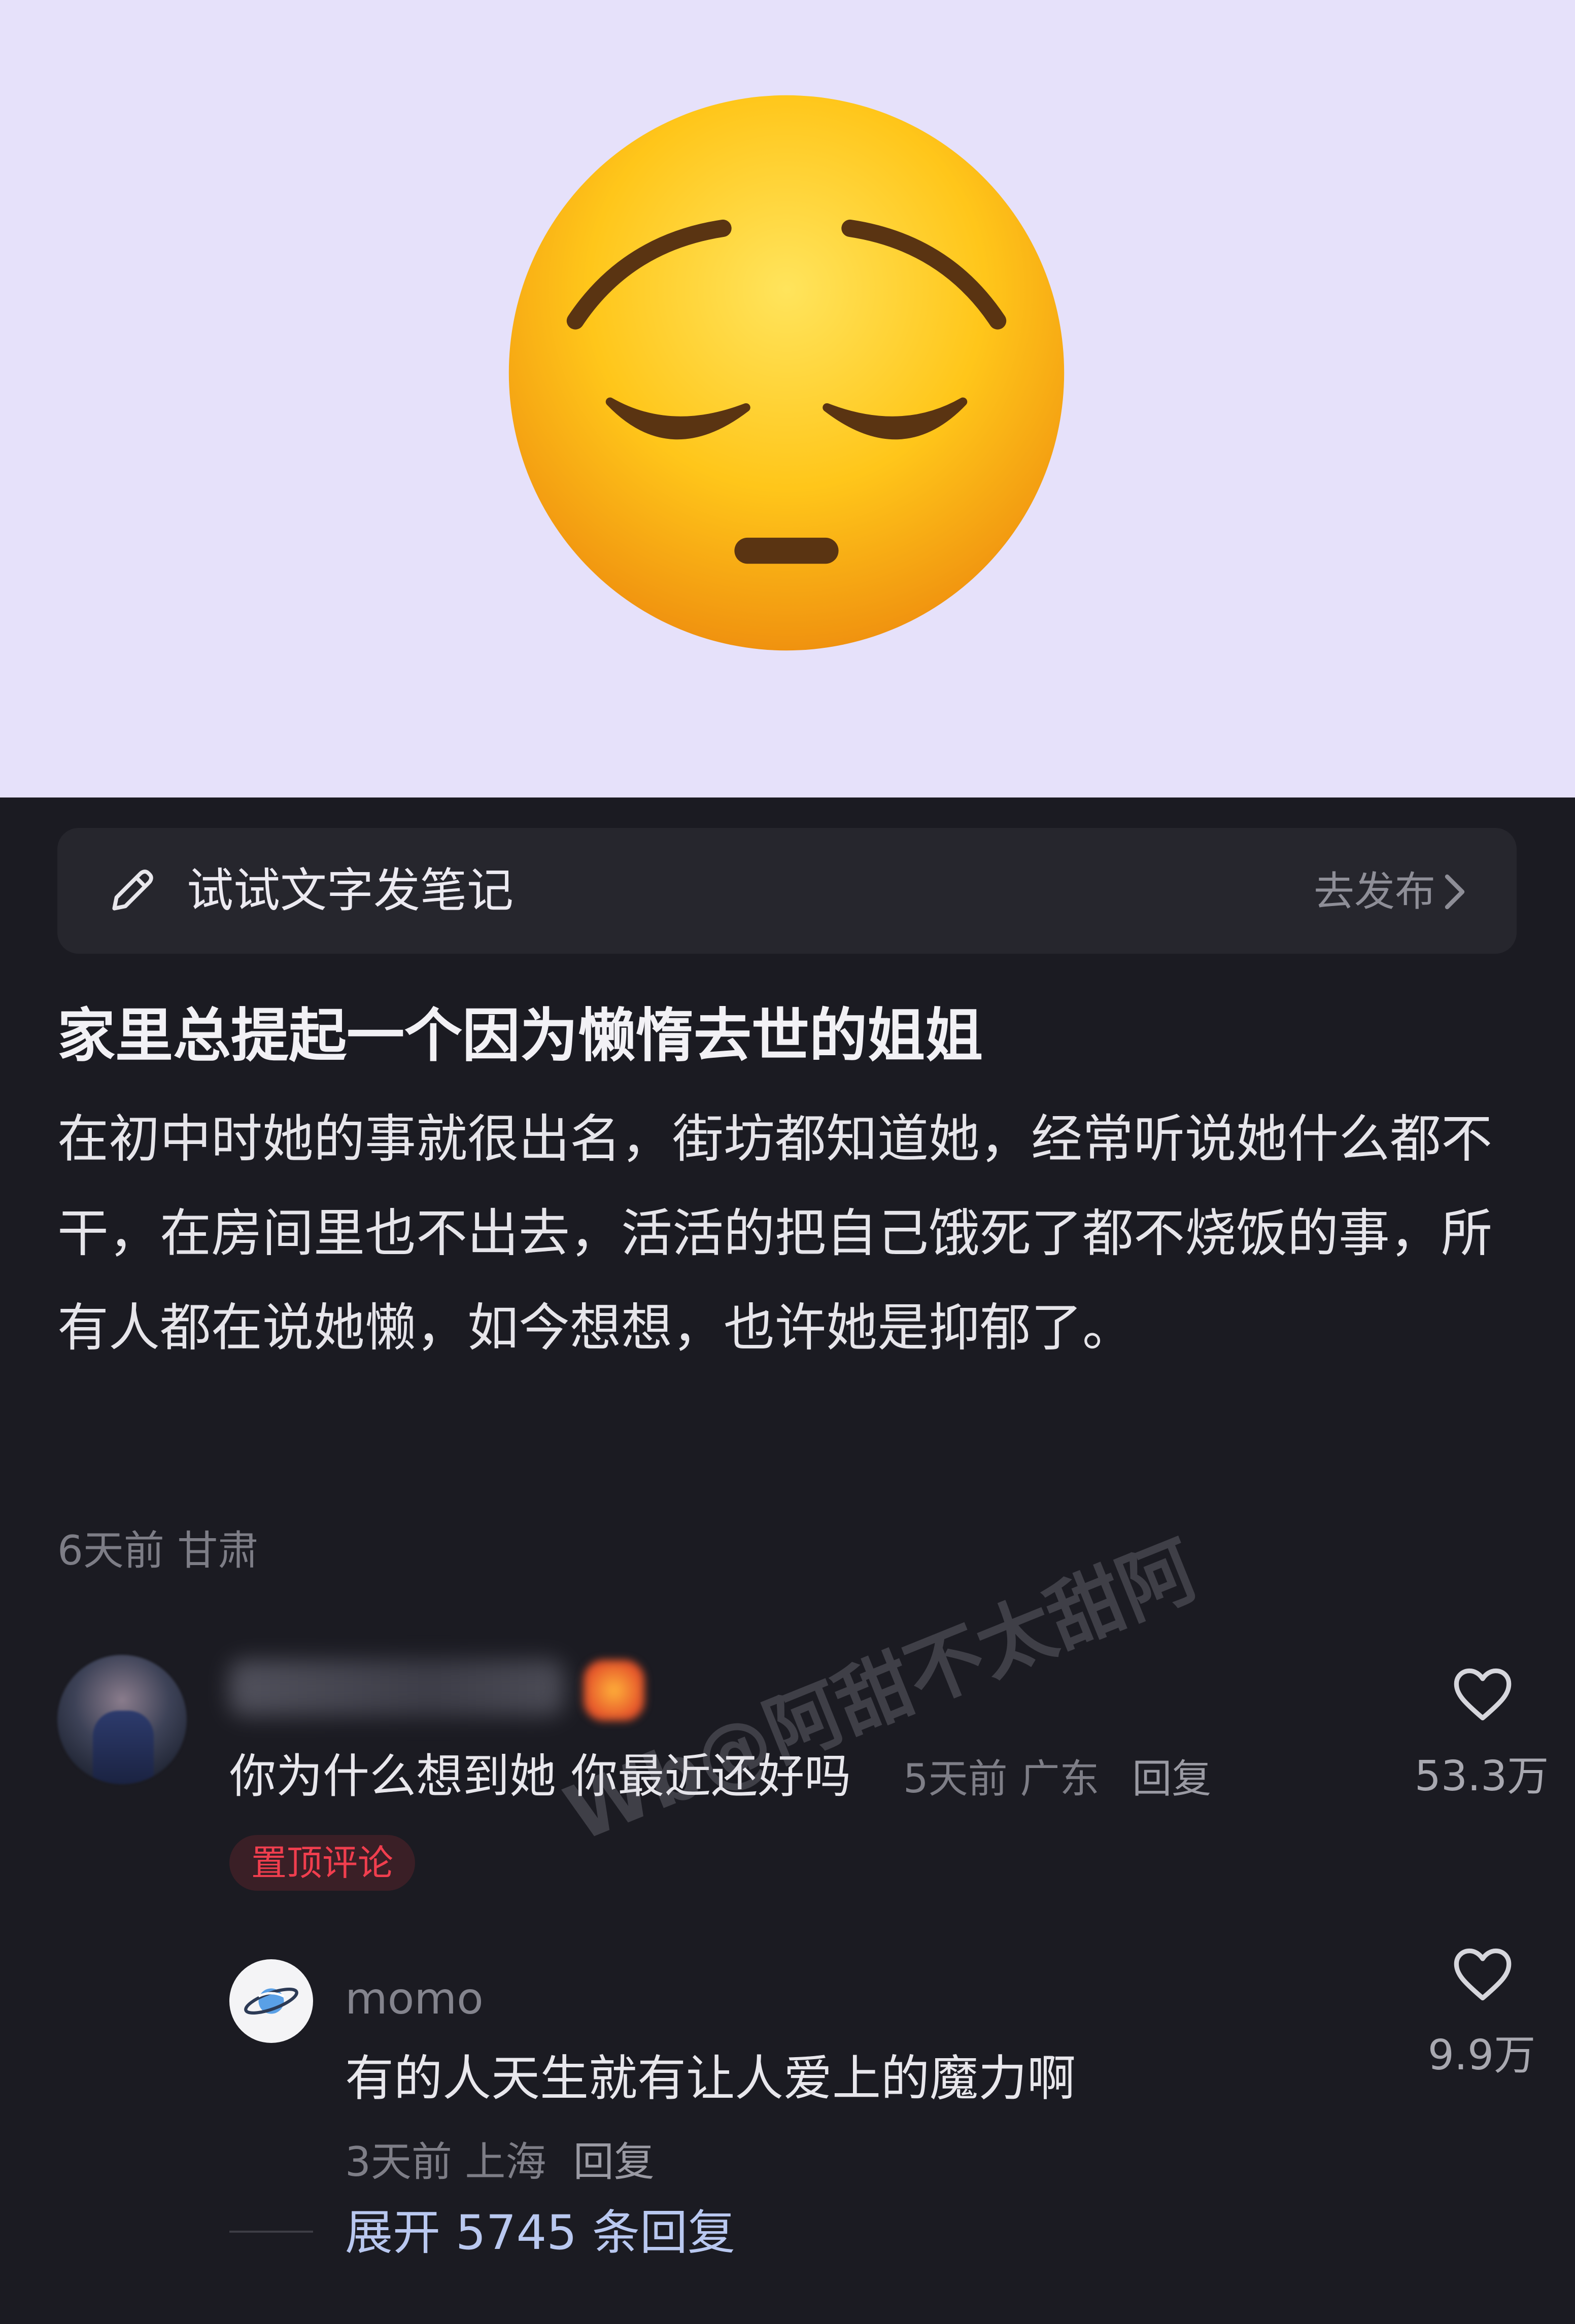 This screenshot has width=1575, height=2324. I want to click on pensive-face-emoji-icon, so click(786, 373).